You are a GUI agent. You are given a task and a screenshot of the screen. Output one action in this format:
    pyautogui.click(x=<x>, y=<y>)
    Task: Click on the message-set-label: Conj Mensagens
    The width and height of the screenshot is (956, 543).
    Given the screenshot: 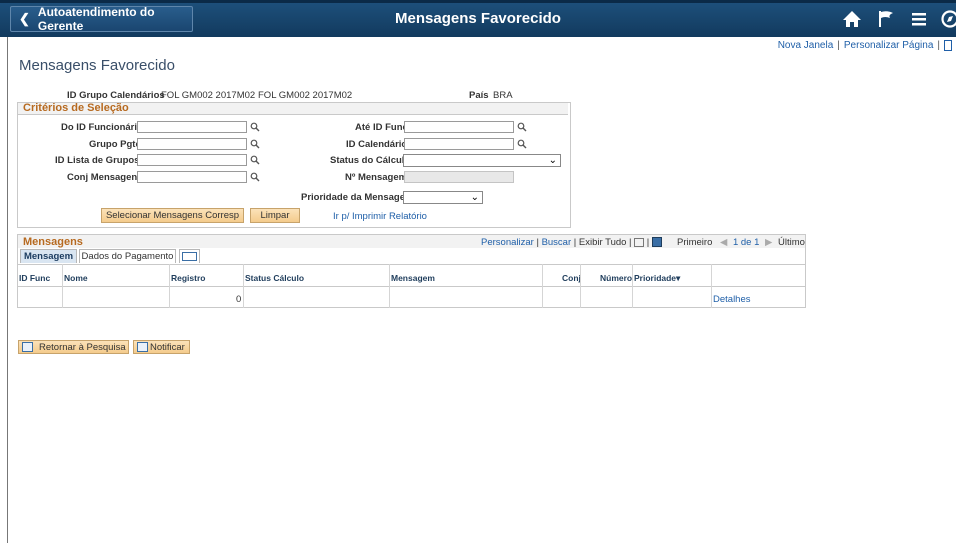 What is the action you would take?
    pyautogui.click(x=105, y=177)
    